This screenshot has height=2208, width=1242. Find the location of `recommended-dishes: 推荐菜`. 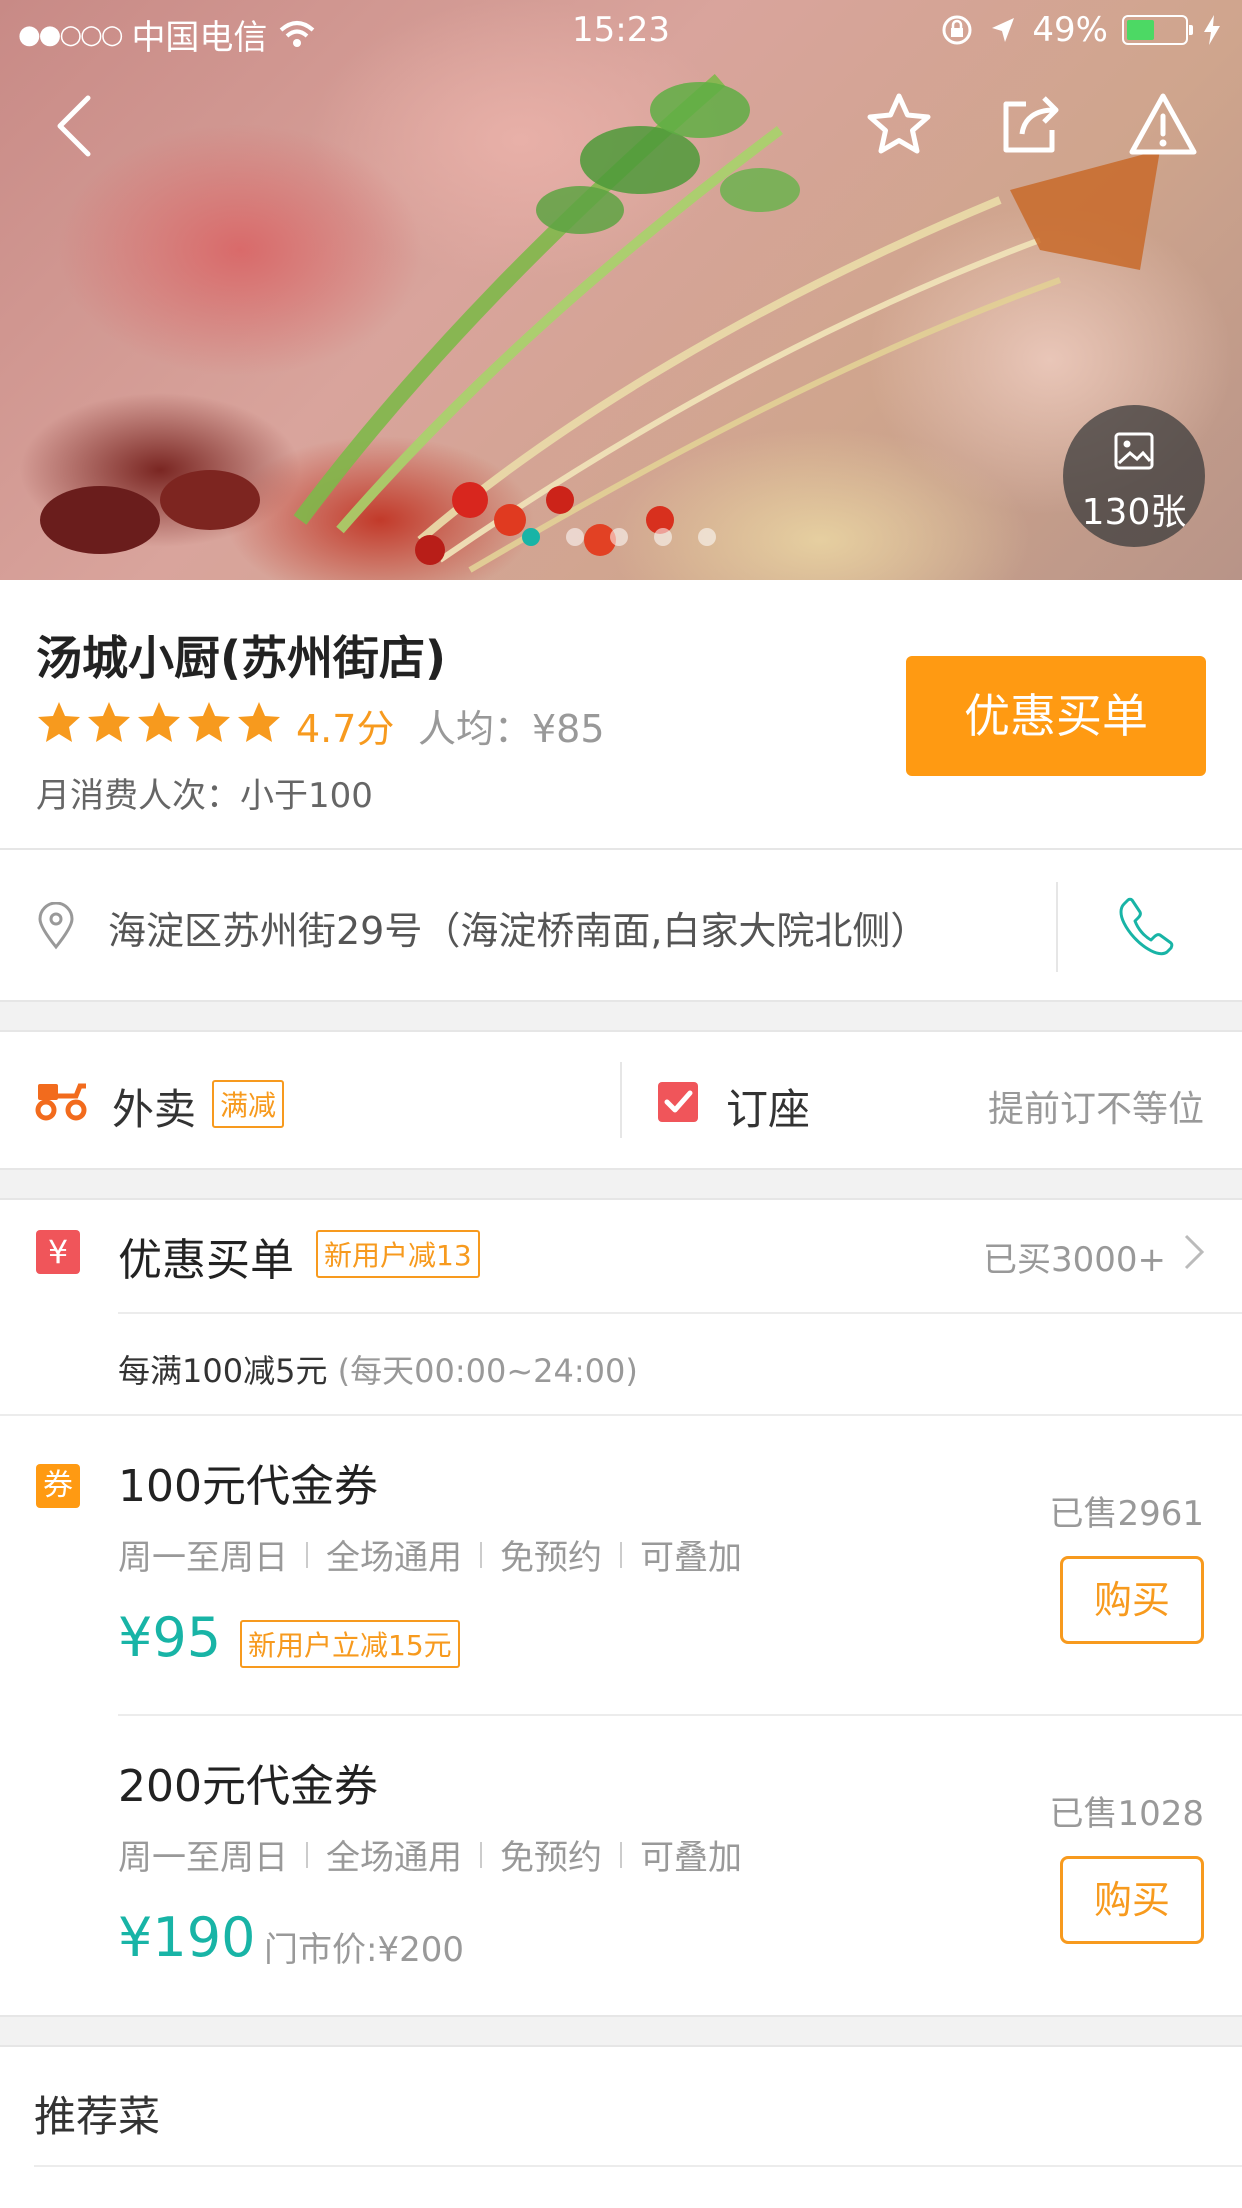

recommended-dishes: 推荐菜 is located at coordinates (621, 2127).